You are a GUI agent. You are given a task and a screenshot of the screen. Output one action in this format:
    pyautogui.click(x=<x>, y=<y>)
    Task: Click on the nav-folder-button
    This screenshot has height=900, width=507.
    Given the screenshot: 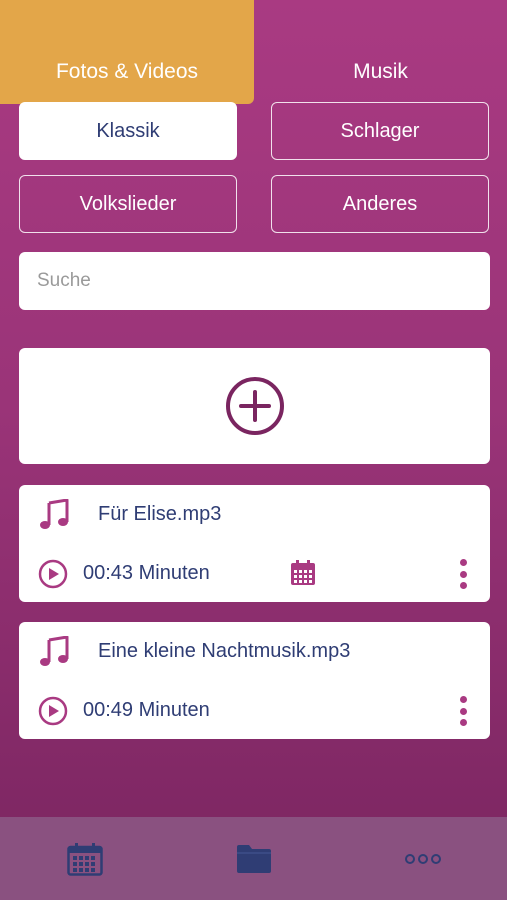 What is the action you would take?
    pyautogui.click(x=253, y=858)
    